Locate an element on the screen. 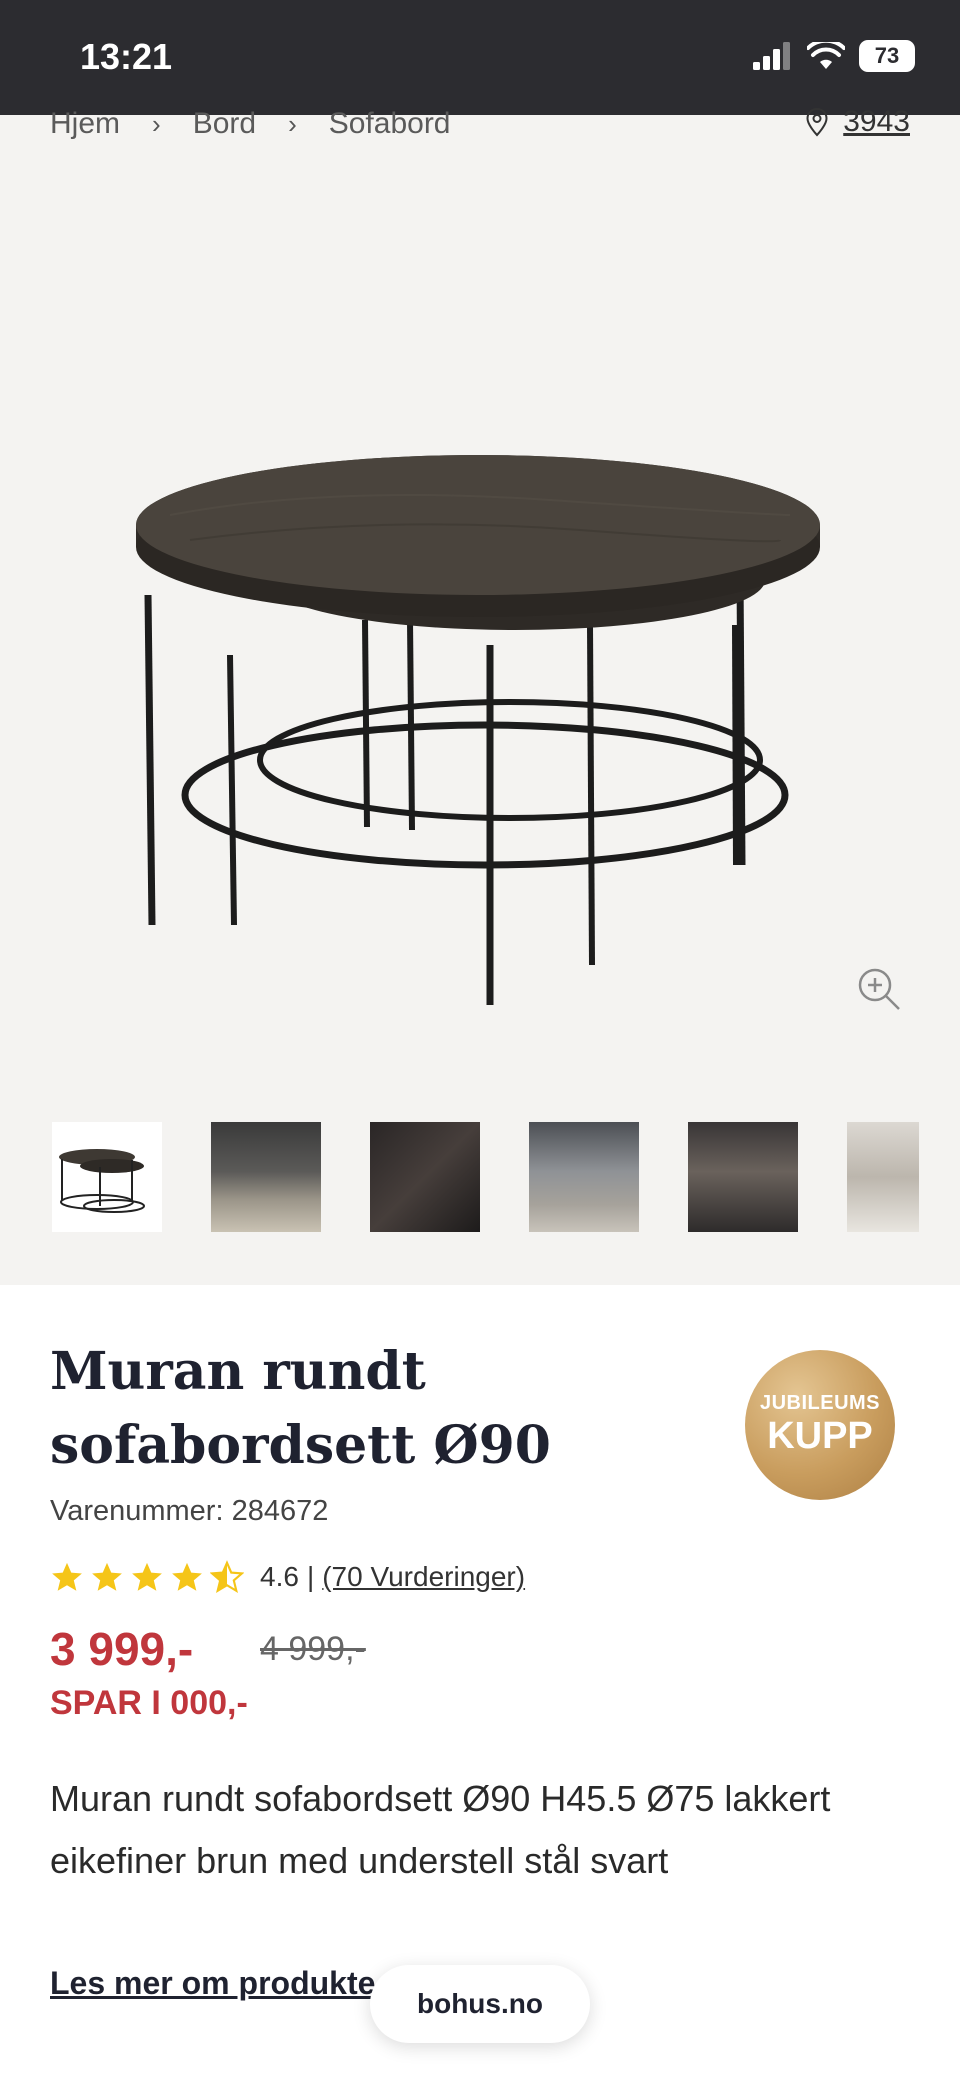 This screenshot has height=2078, width=960. badge-line1: JUBILEUMS is located at coordinates (820, 1403).